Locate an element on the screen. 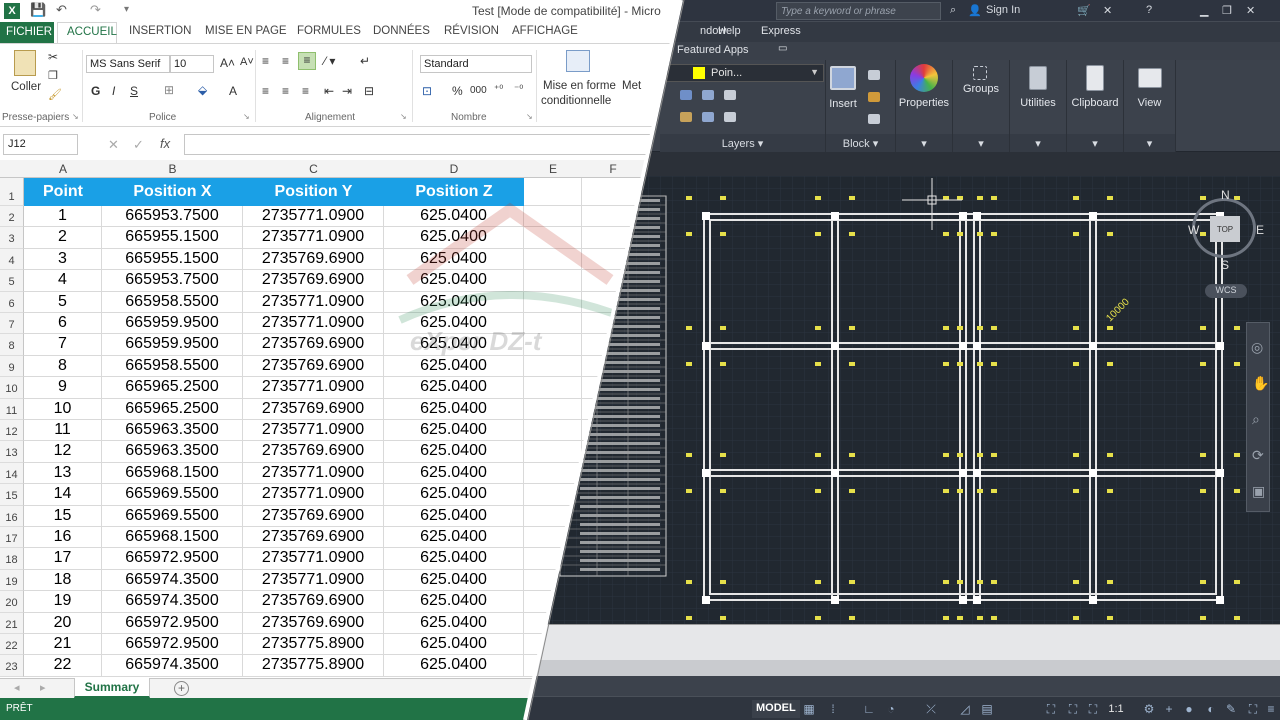 The height and width of the screenshot is (720, 1280). conditional-format-icon is located at coordinates (578, 61).